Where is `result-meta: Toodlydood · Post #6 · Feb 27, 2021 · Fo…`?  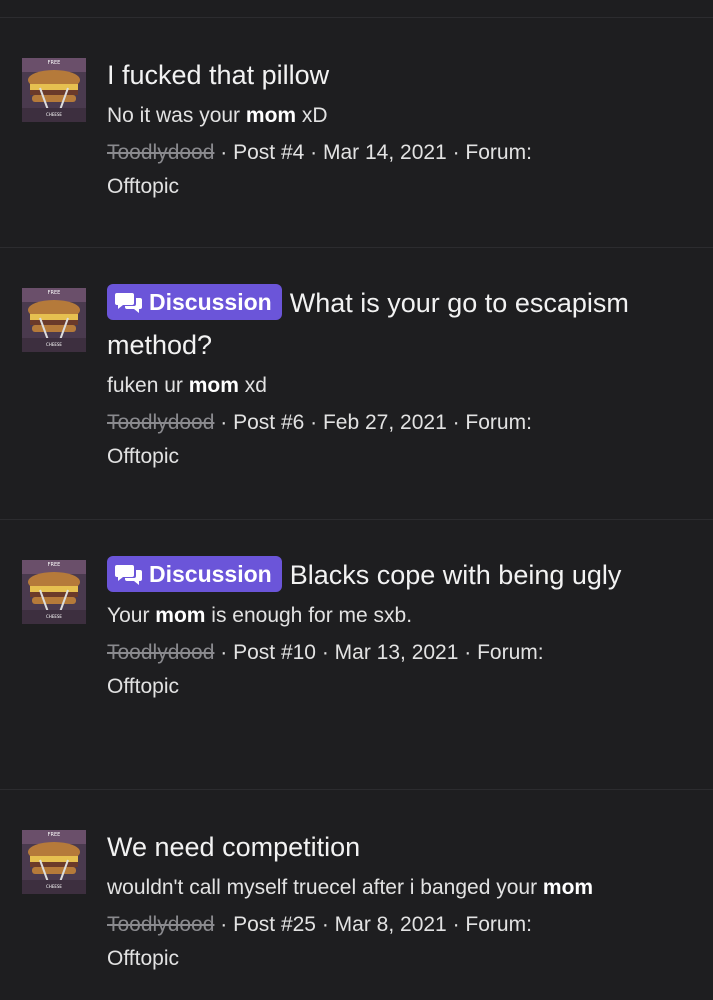 result-meta: Toodlydood · Post #6 · Feb 27, 2021 · Fo… is located at coordinates (319, 439).